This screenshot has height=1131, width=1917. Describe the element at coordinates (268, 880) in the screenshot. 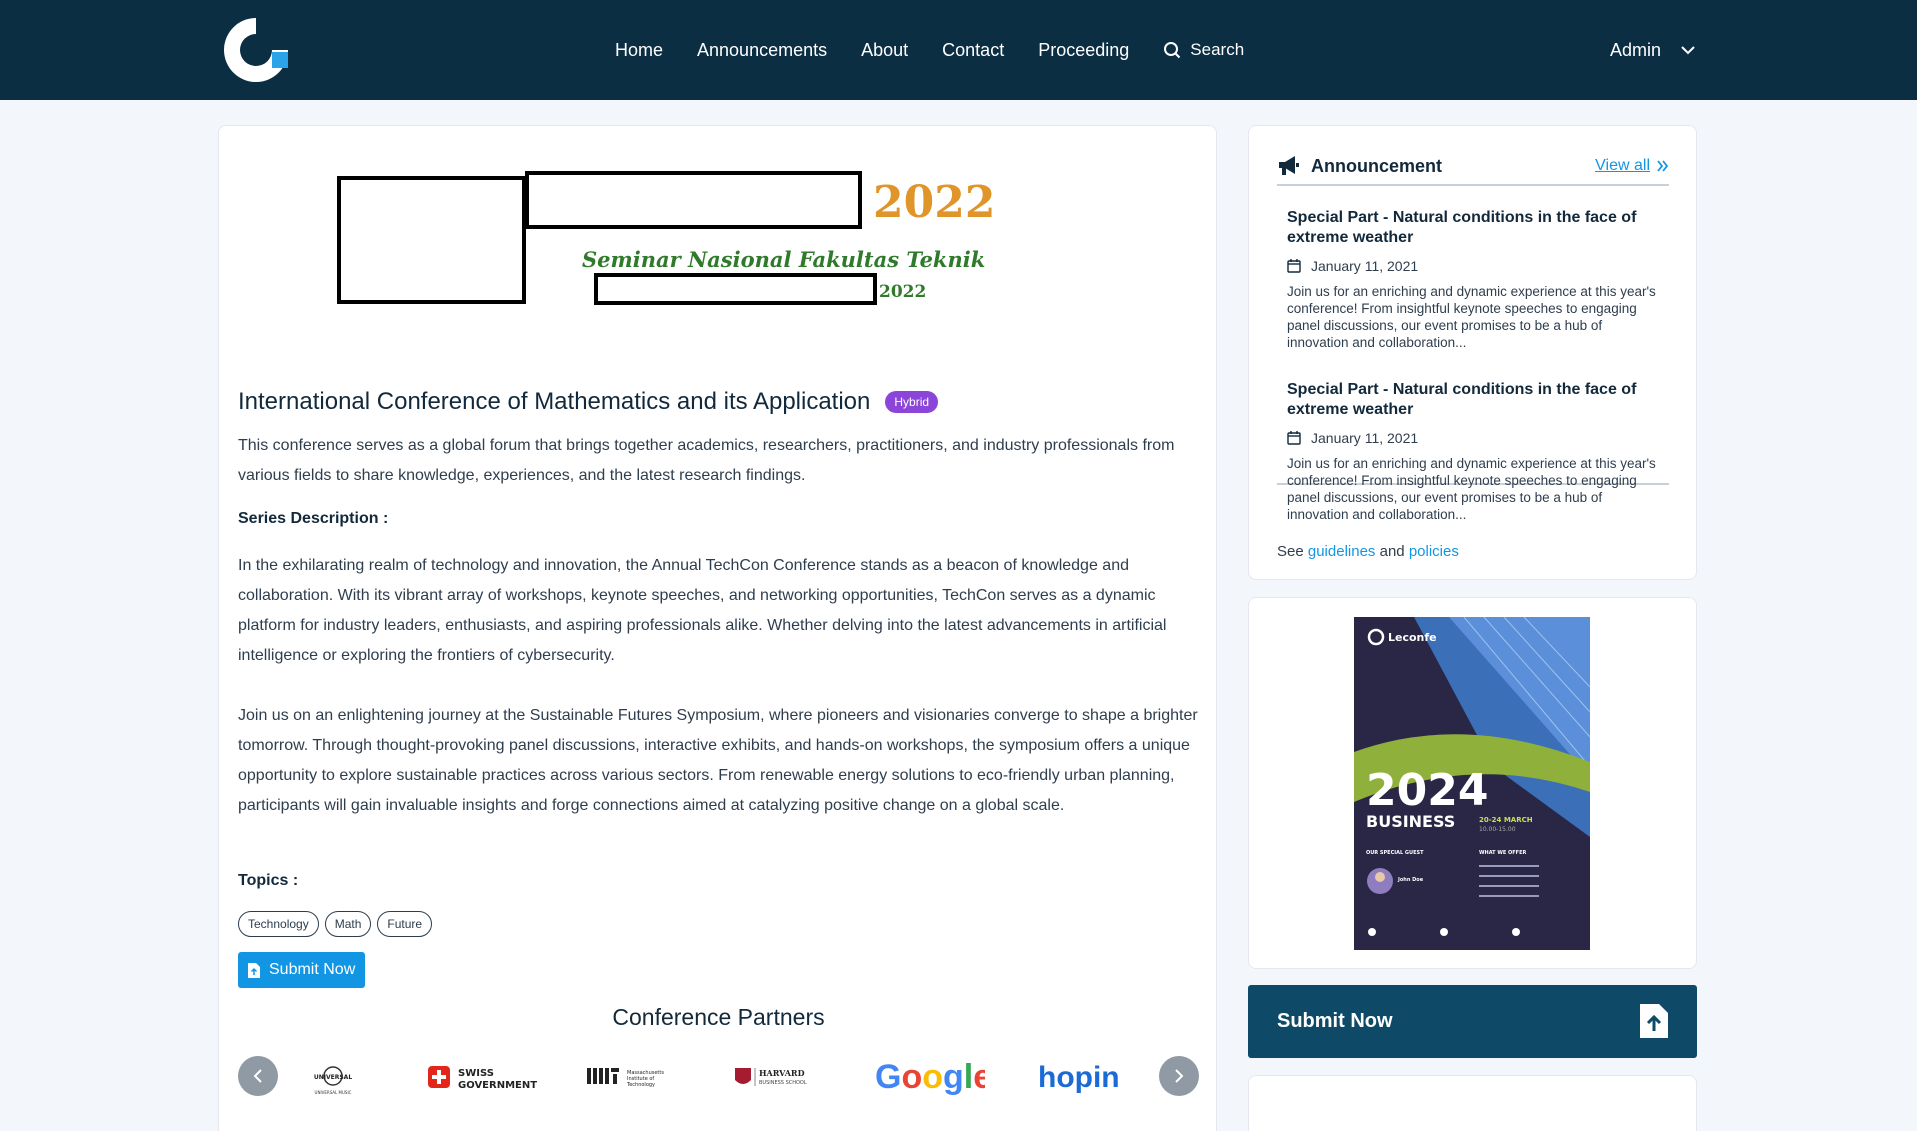

I see `topics-label: Topics :` at that location.